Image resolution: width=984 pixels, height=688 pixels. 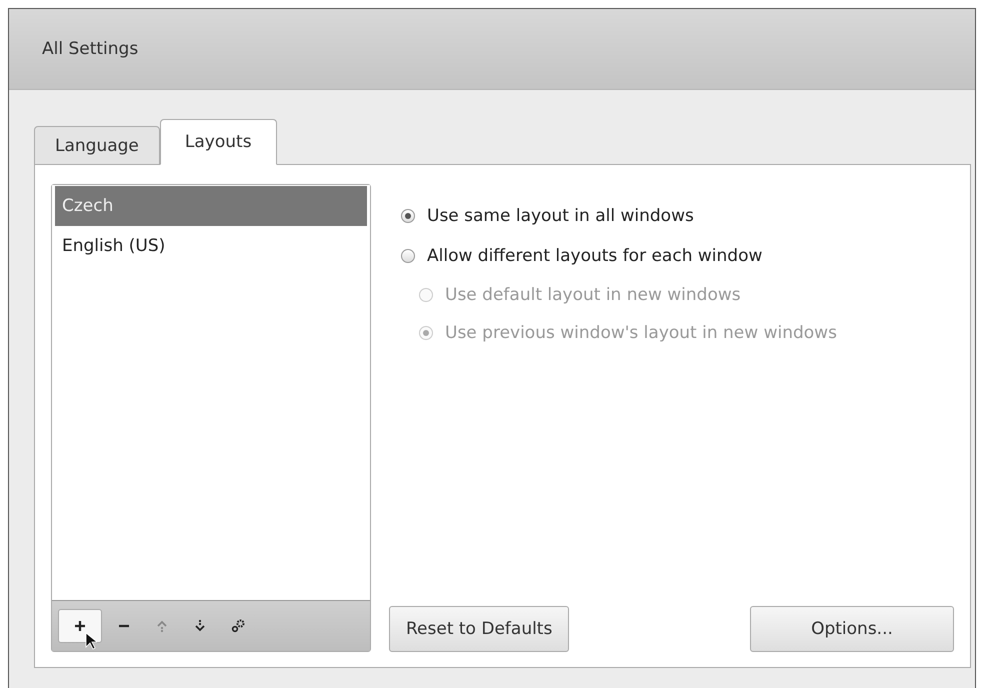 I want to click on reset-button: Reset to Defaults, so click(x=479, y=629).